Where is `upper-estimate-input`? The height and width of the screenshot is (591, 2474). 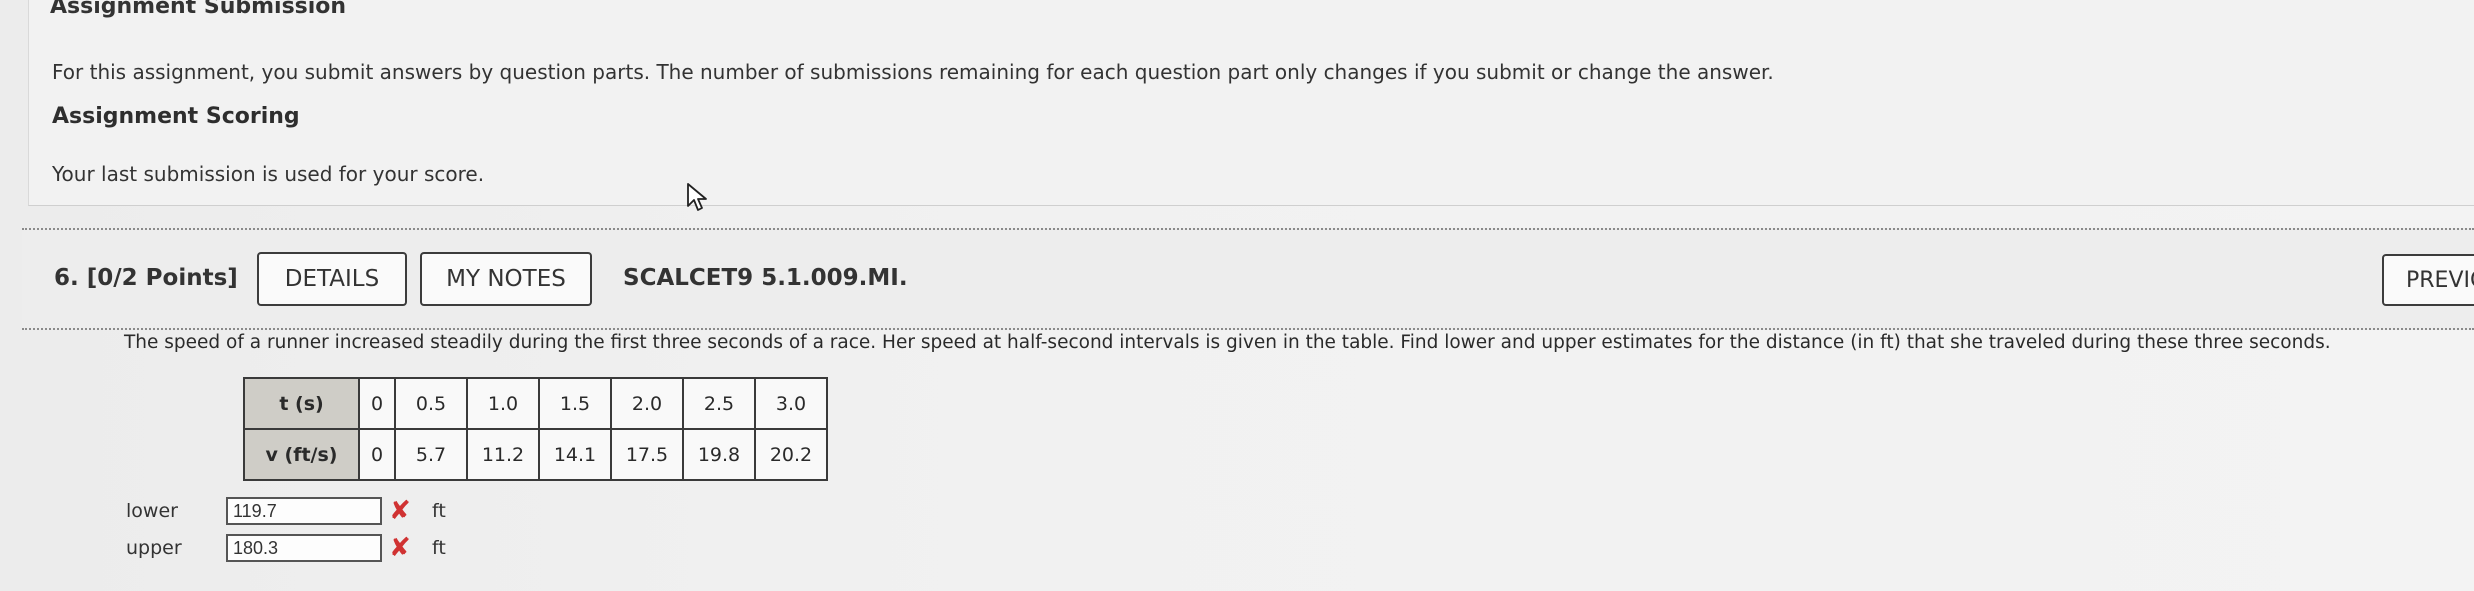 upper-estimate-input is located at coordinates (304, 548).